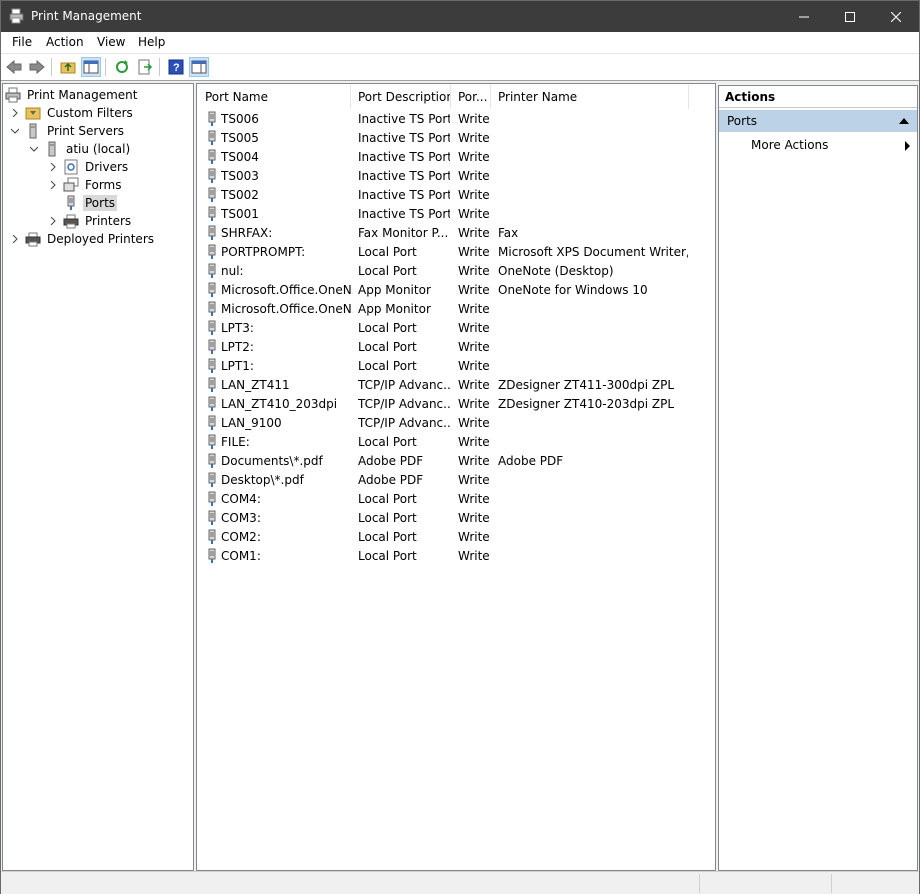 This screenshot has height=894, width=920. What do you see at coordinates (456, 366) in the screenshot?
I see `table-row: LPT1: Local Port Write` at bounding box center [456, 366].